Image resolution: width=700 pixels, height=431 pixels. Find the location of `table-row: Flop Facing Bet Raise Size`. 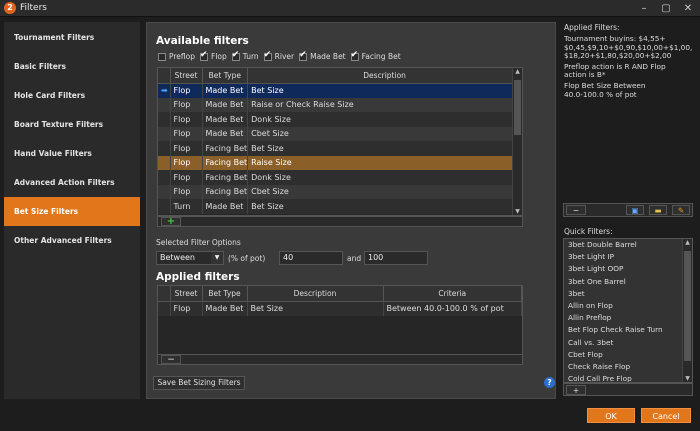

table-row: Flop Facing Bet Raise Size is located at coordinates (340, 162).